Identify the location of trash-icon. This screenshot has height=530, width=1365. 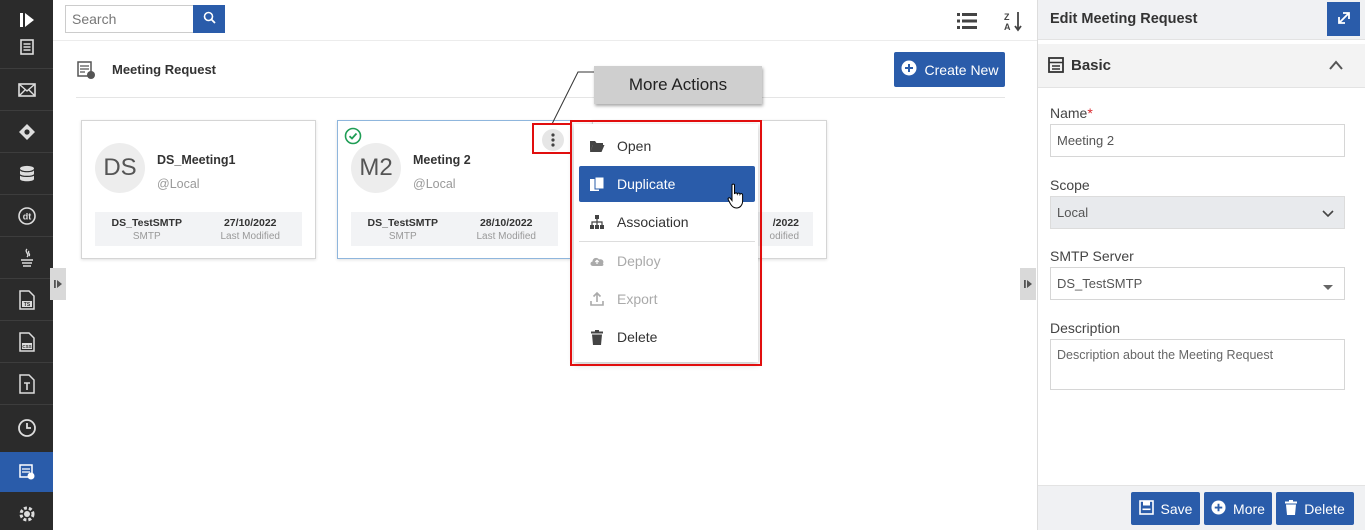
(1291, 508).